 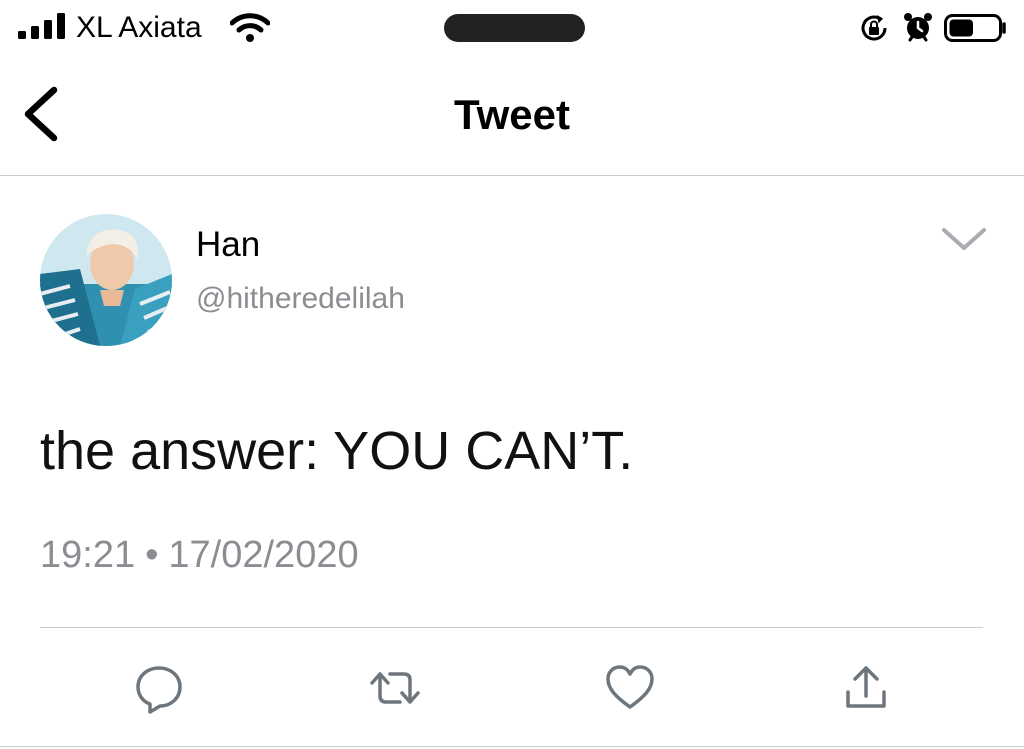 What do you see at coordinates (874, 28) in the screenshot?
I see `rotation-lock-icon` at bounding box center [874, 28].